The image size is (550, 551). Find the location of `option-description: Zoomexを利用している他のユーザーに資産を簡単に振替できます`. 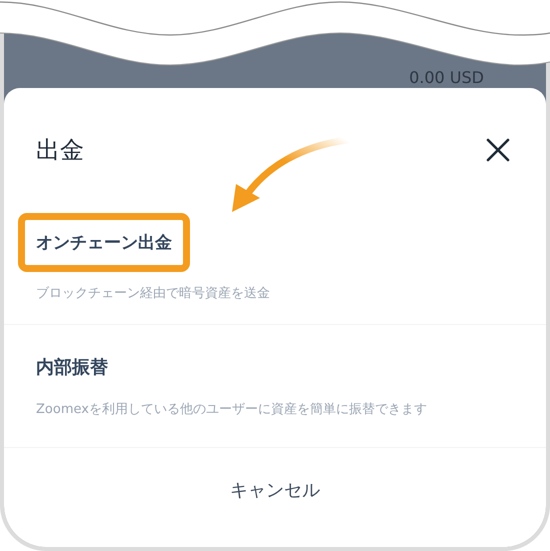

option-description: Zoomexを利用している他のユーザーに資産を簡単に振替できます is located at coordinates (232, 409).